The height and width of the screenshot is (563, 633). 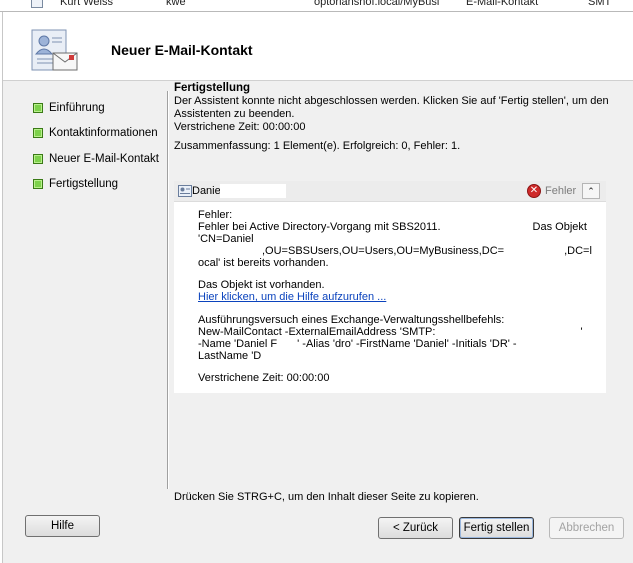 I want to click on step-fertigstellung: Fertigstellung, so click(x=99, y=184).